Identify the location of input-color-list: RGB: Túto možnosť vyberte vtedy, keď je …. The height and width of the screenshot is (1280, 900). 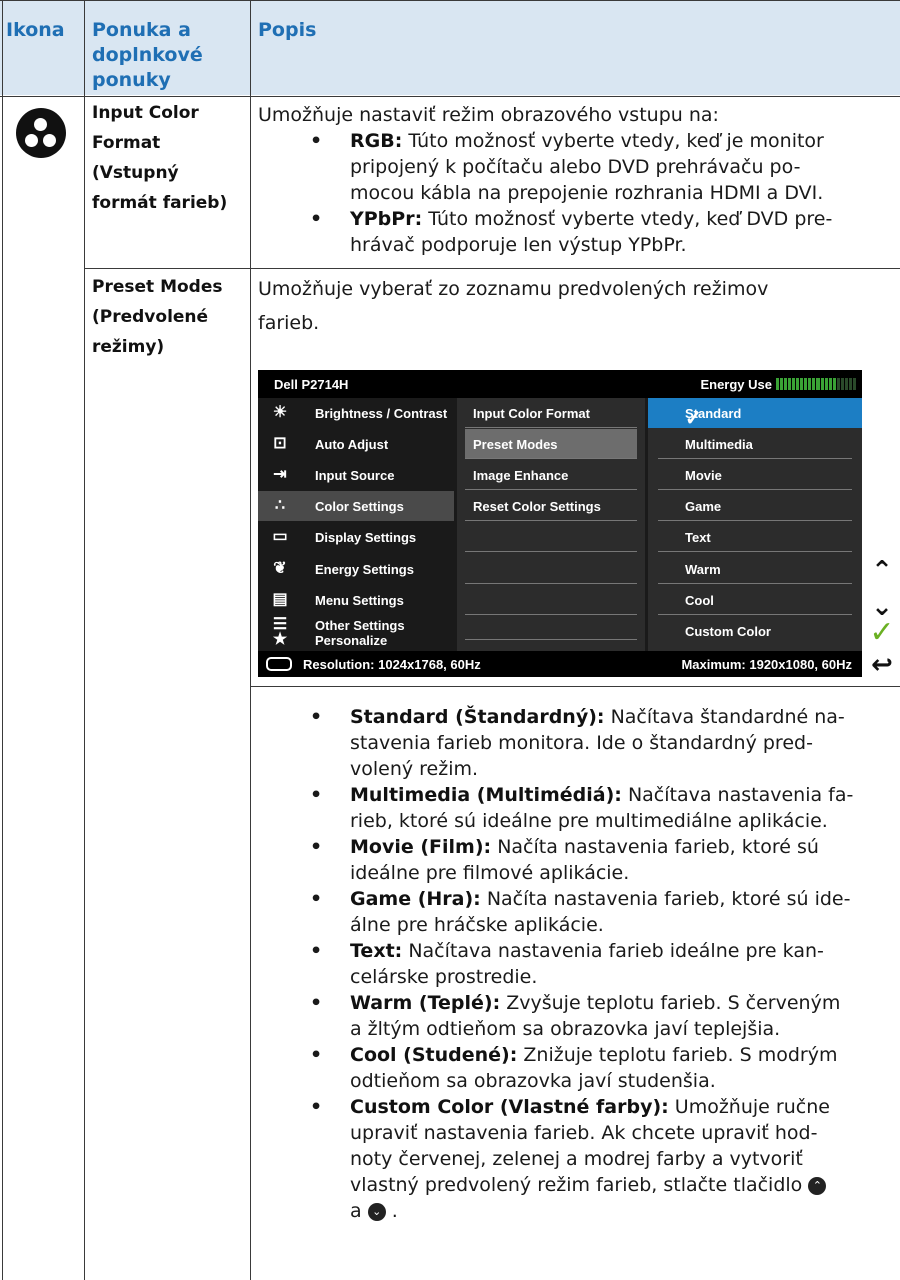
(568, 193).